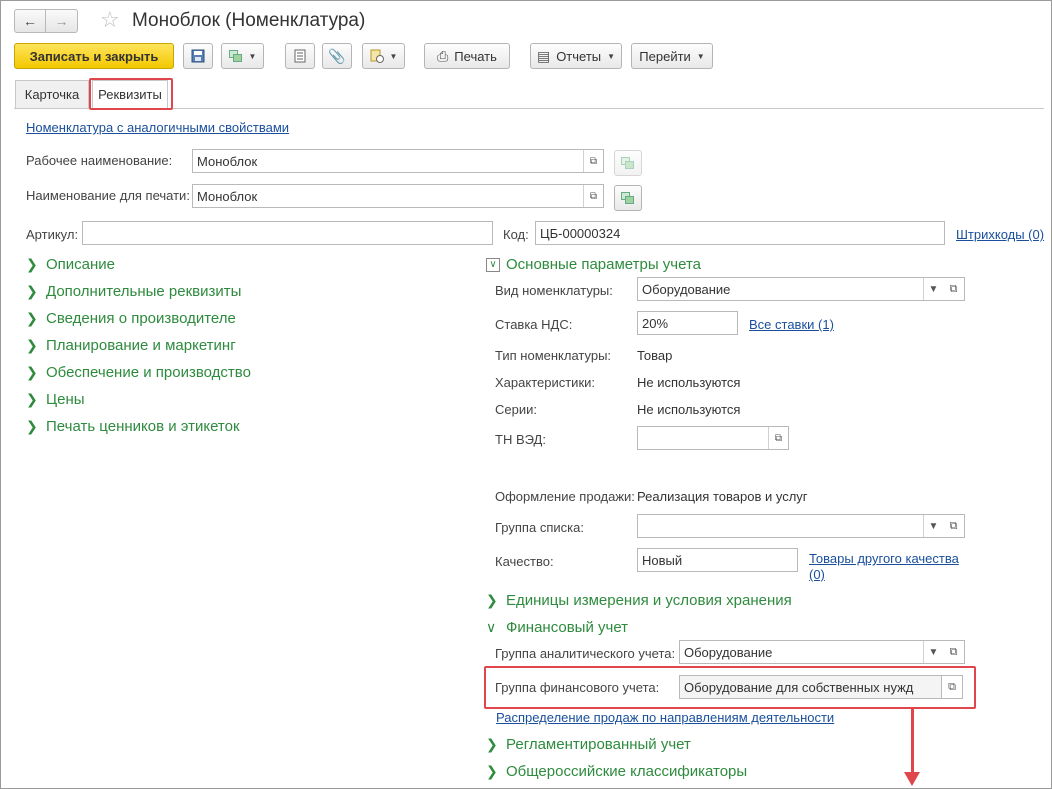  I want to click on other-quality-link: Товары другого качества, so click(884, 558).